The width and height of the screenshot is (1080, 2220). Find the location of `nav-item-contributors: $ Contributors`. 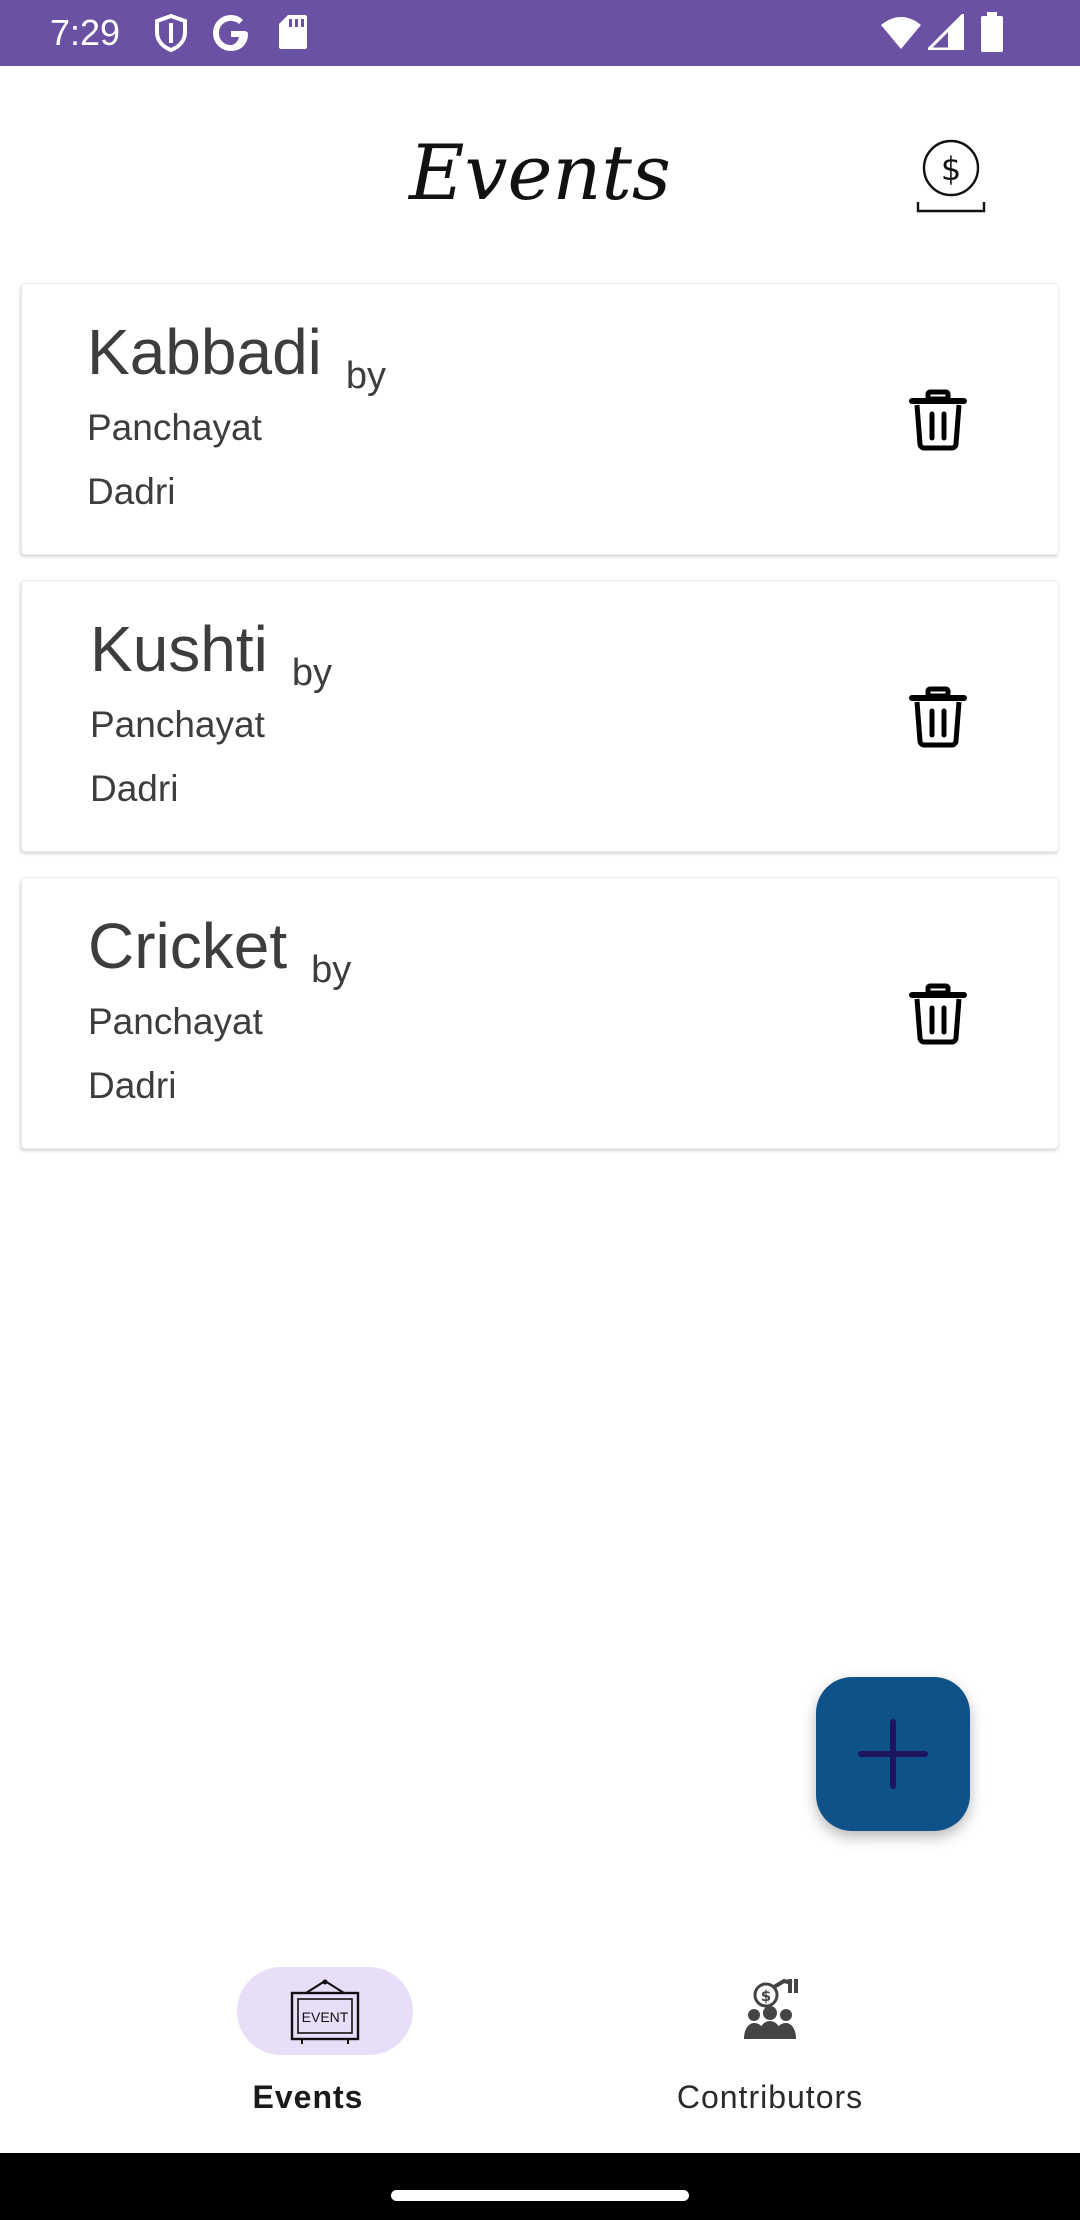

nav-item-contributors: $ Contributors is located at coordinates (770, 2044).